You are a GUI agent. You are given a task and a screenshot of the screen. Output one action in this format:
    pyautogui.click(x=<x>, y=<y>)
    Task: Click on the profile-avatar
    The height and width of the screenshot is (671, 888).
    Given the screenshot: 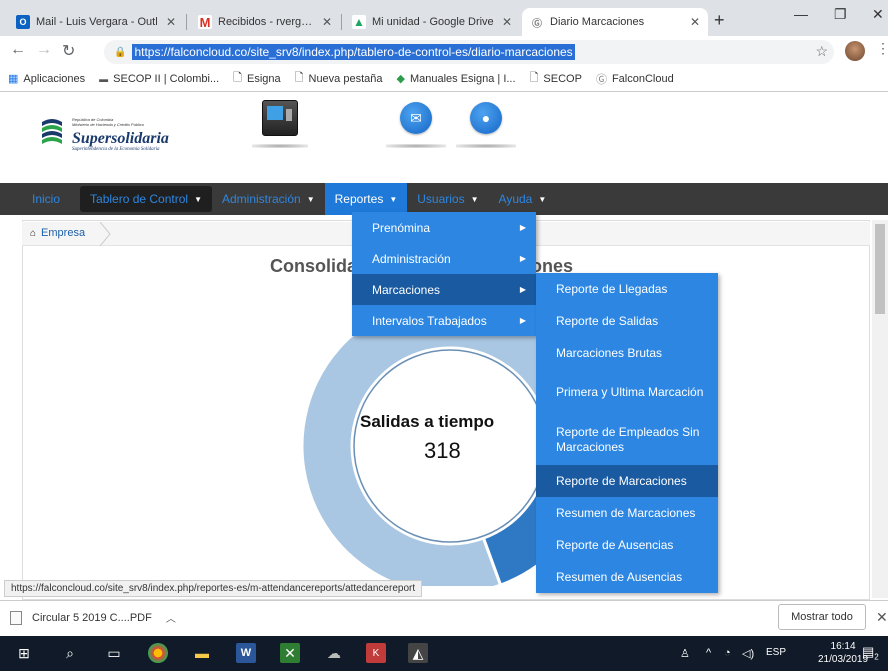 What is the action you would take?
    pyautogui.click(x=855, y=51)
    